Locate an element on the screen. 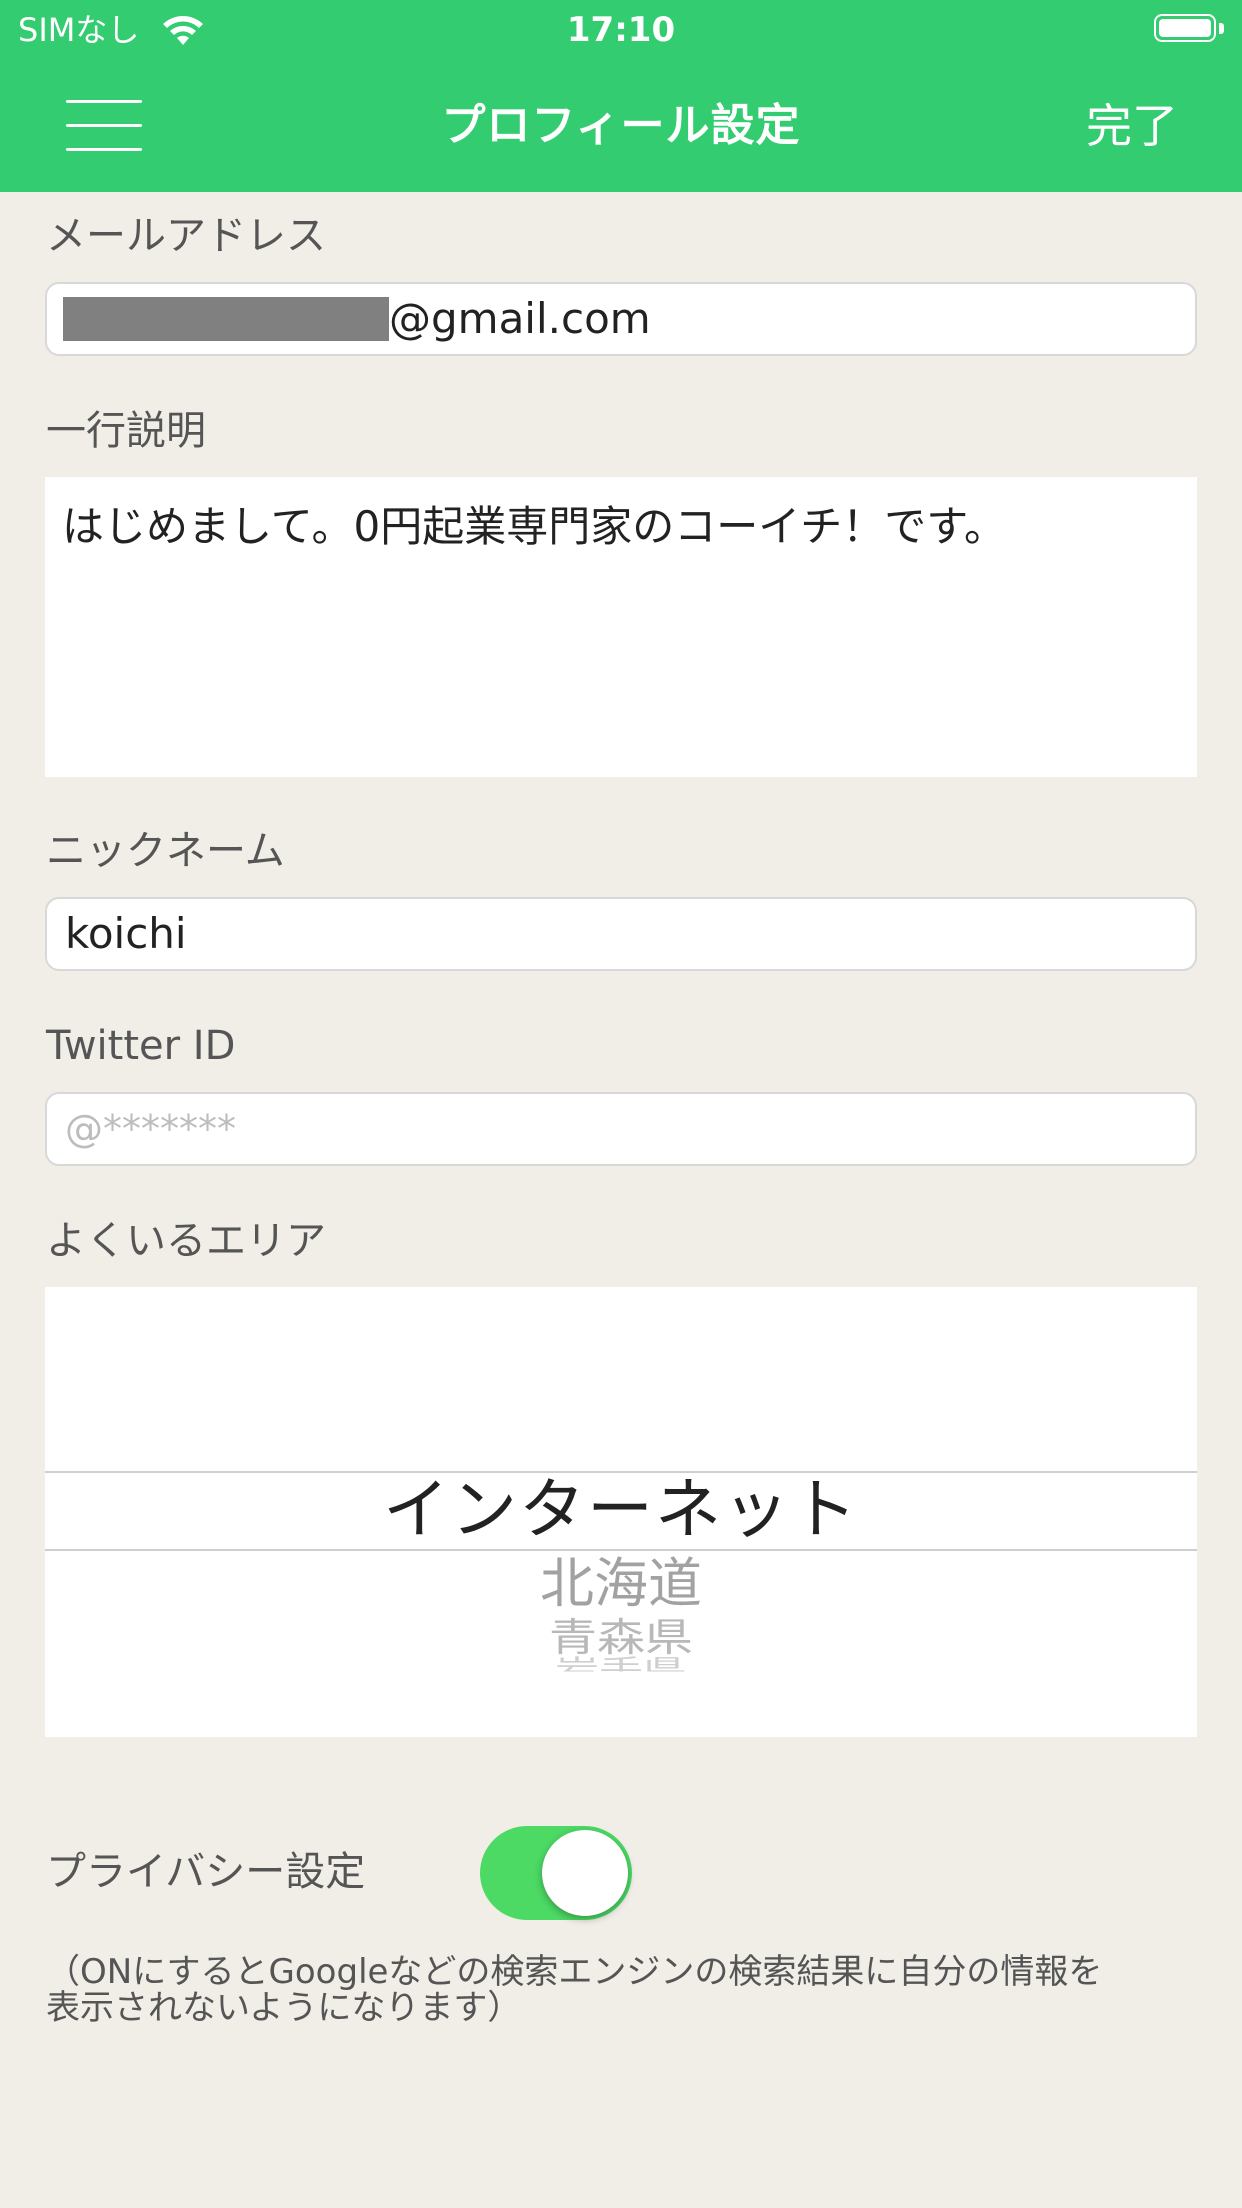 Image resolution: width=1242 pixels, height=2208 pixels. picker-option: 北海道 is located at coordinates (621, 1584).